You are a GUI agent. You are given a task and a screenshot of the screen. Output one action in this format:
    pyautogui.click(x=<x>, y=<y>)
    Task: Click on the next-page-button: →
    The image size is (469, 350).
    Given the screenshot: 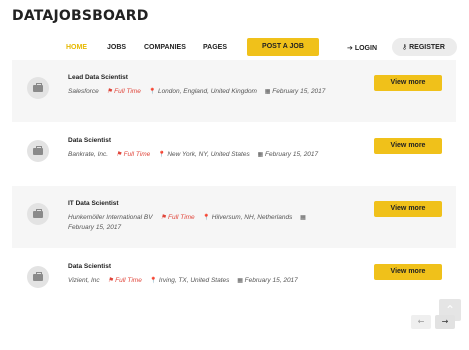 What is the action you would take?
    pyautogui.click(x=445, y=322)
    